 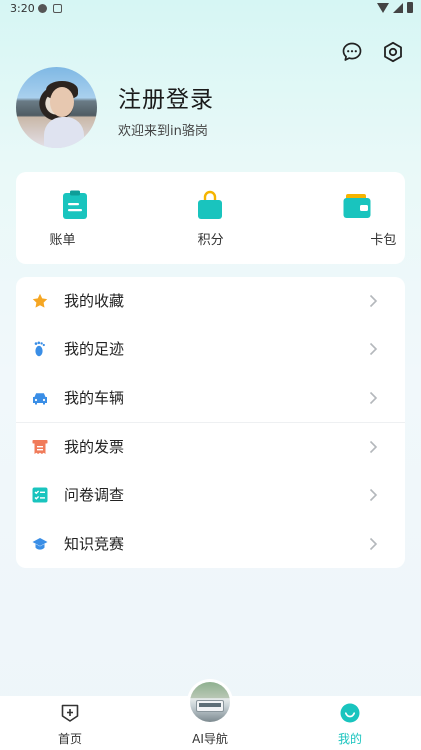 I want to click on tab-ai-label: AI导航, so click(x=210, y=739).